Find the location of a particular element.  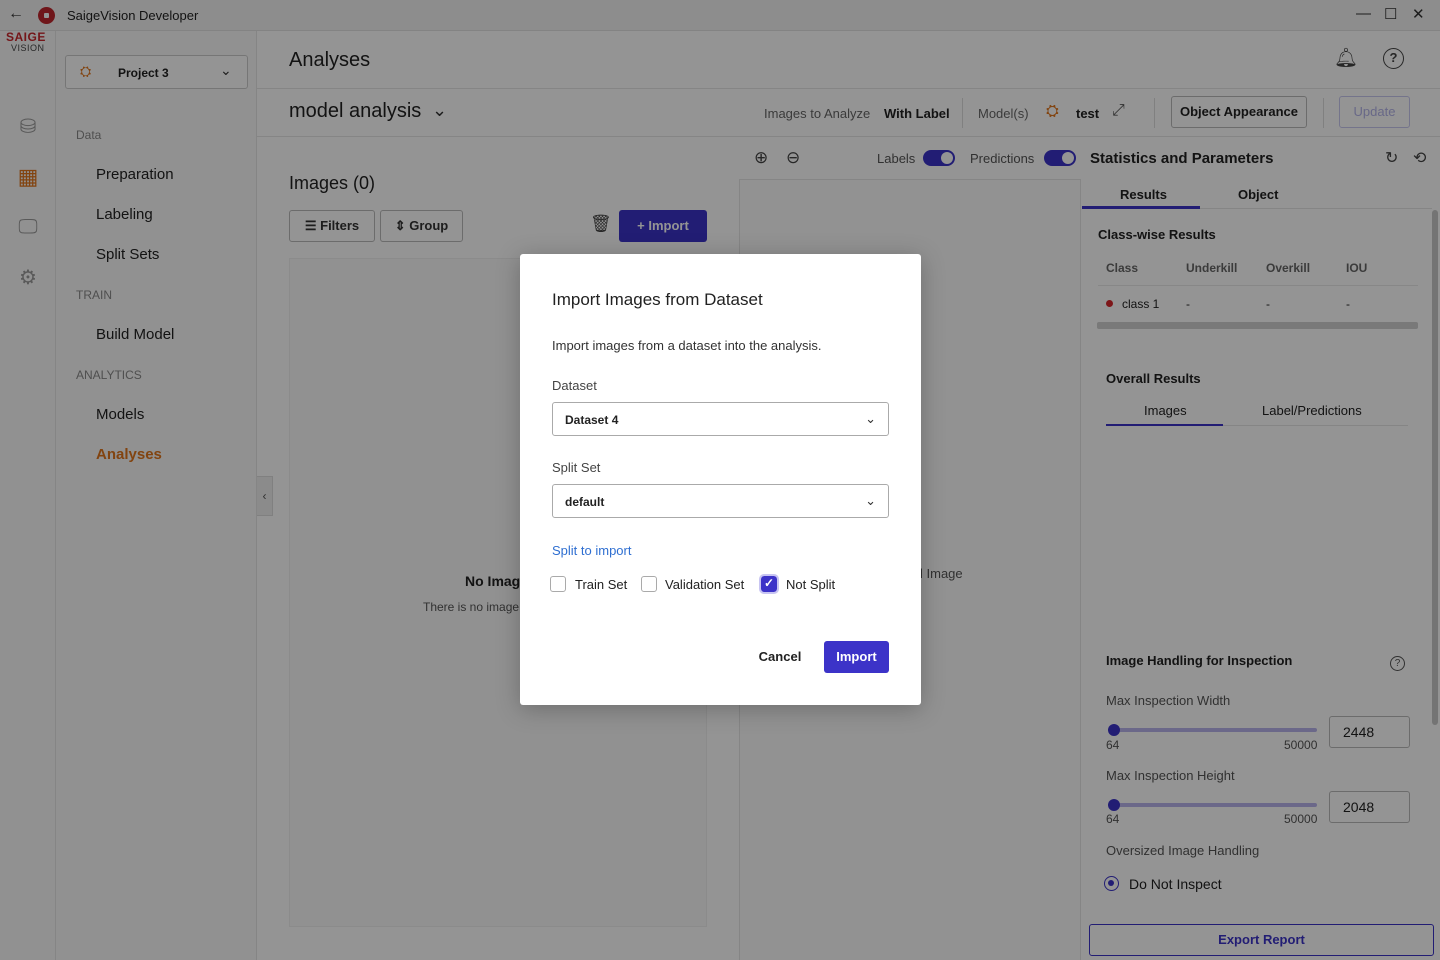

confirm-import-button: Import is located at coordinates (856, 657).